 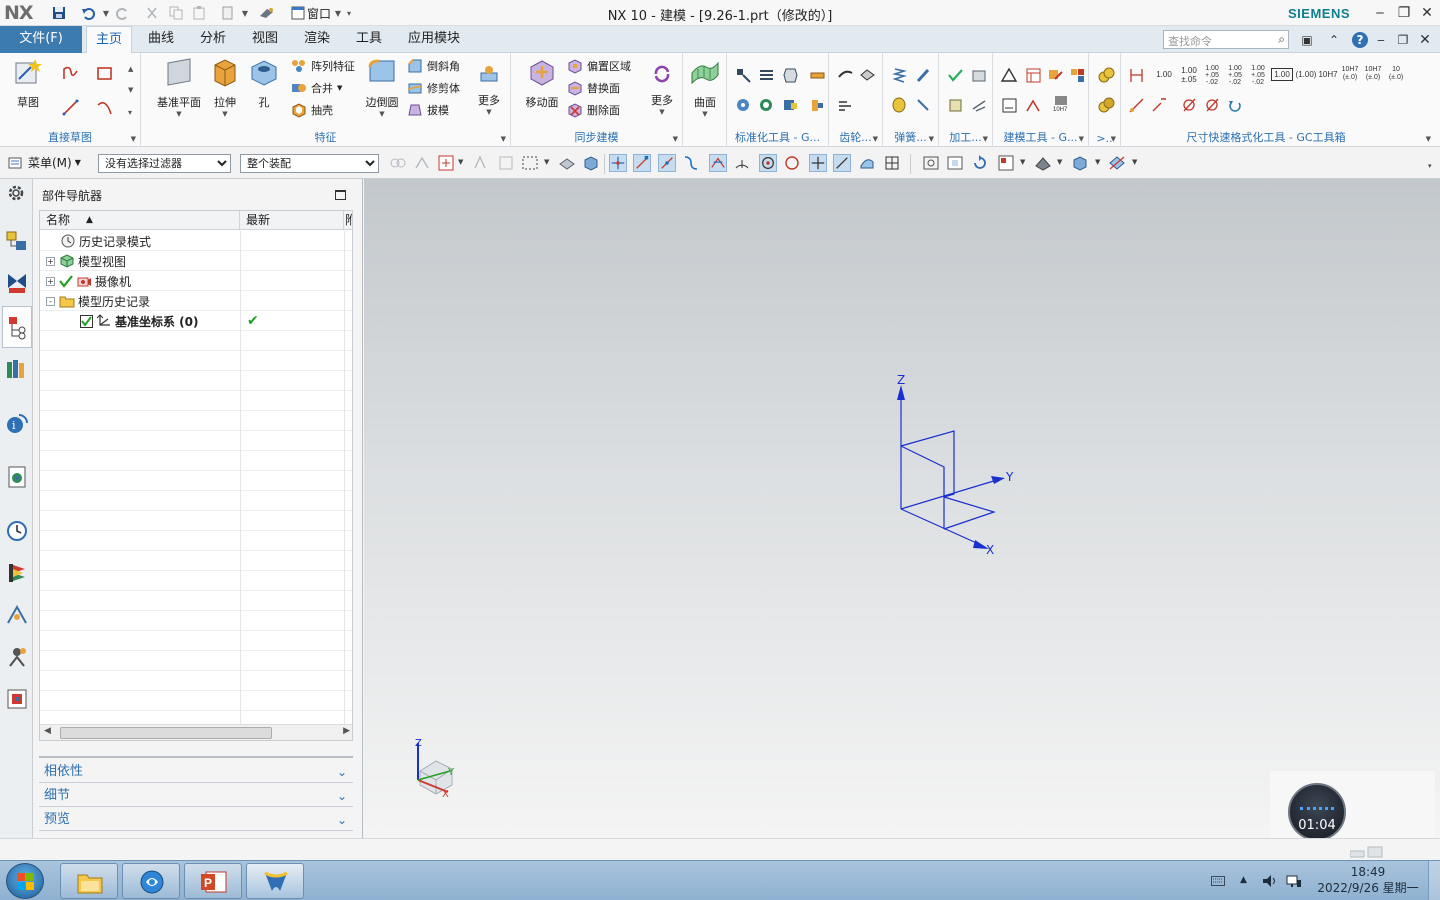 What do you see at coordinates (845, 105) in the screenshot?
I see `gear-mesh-icon` at bounding box center [845, 105].